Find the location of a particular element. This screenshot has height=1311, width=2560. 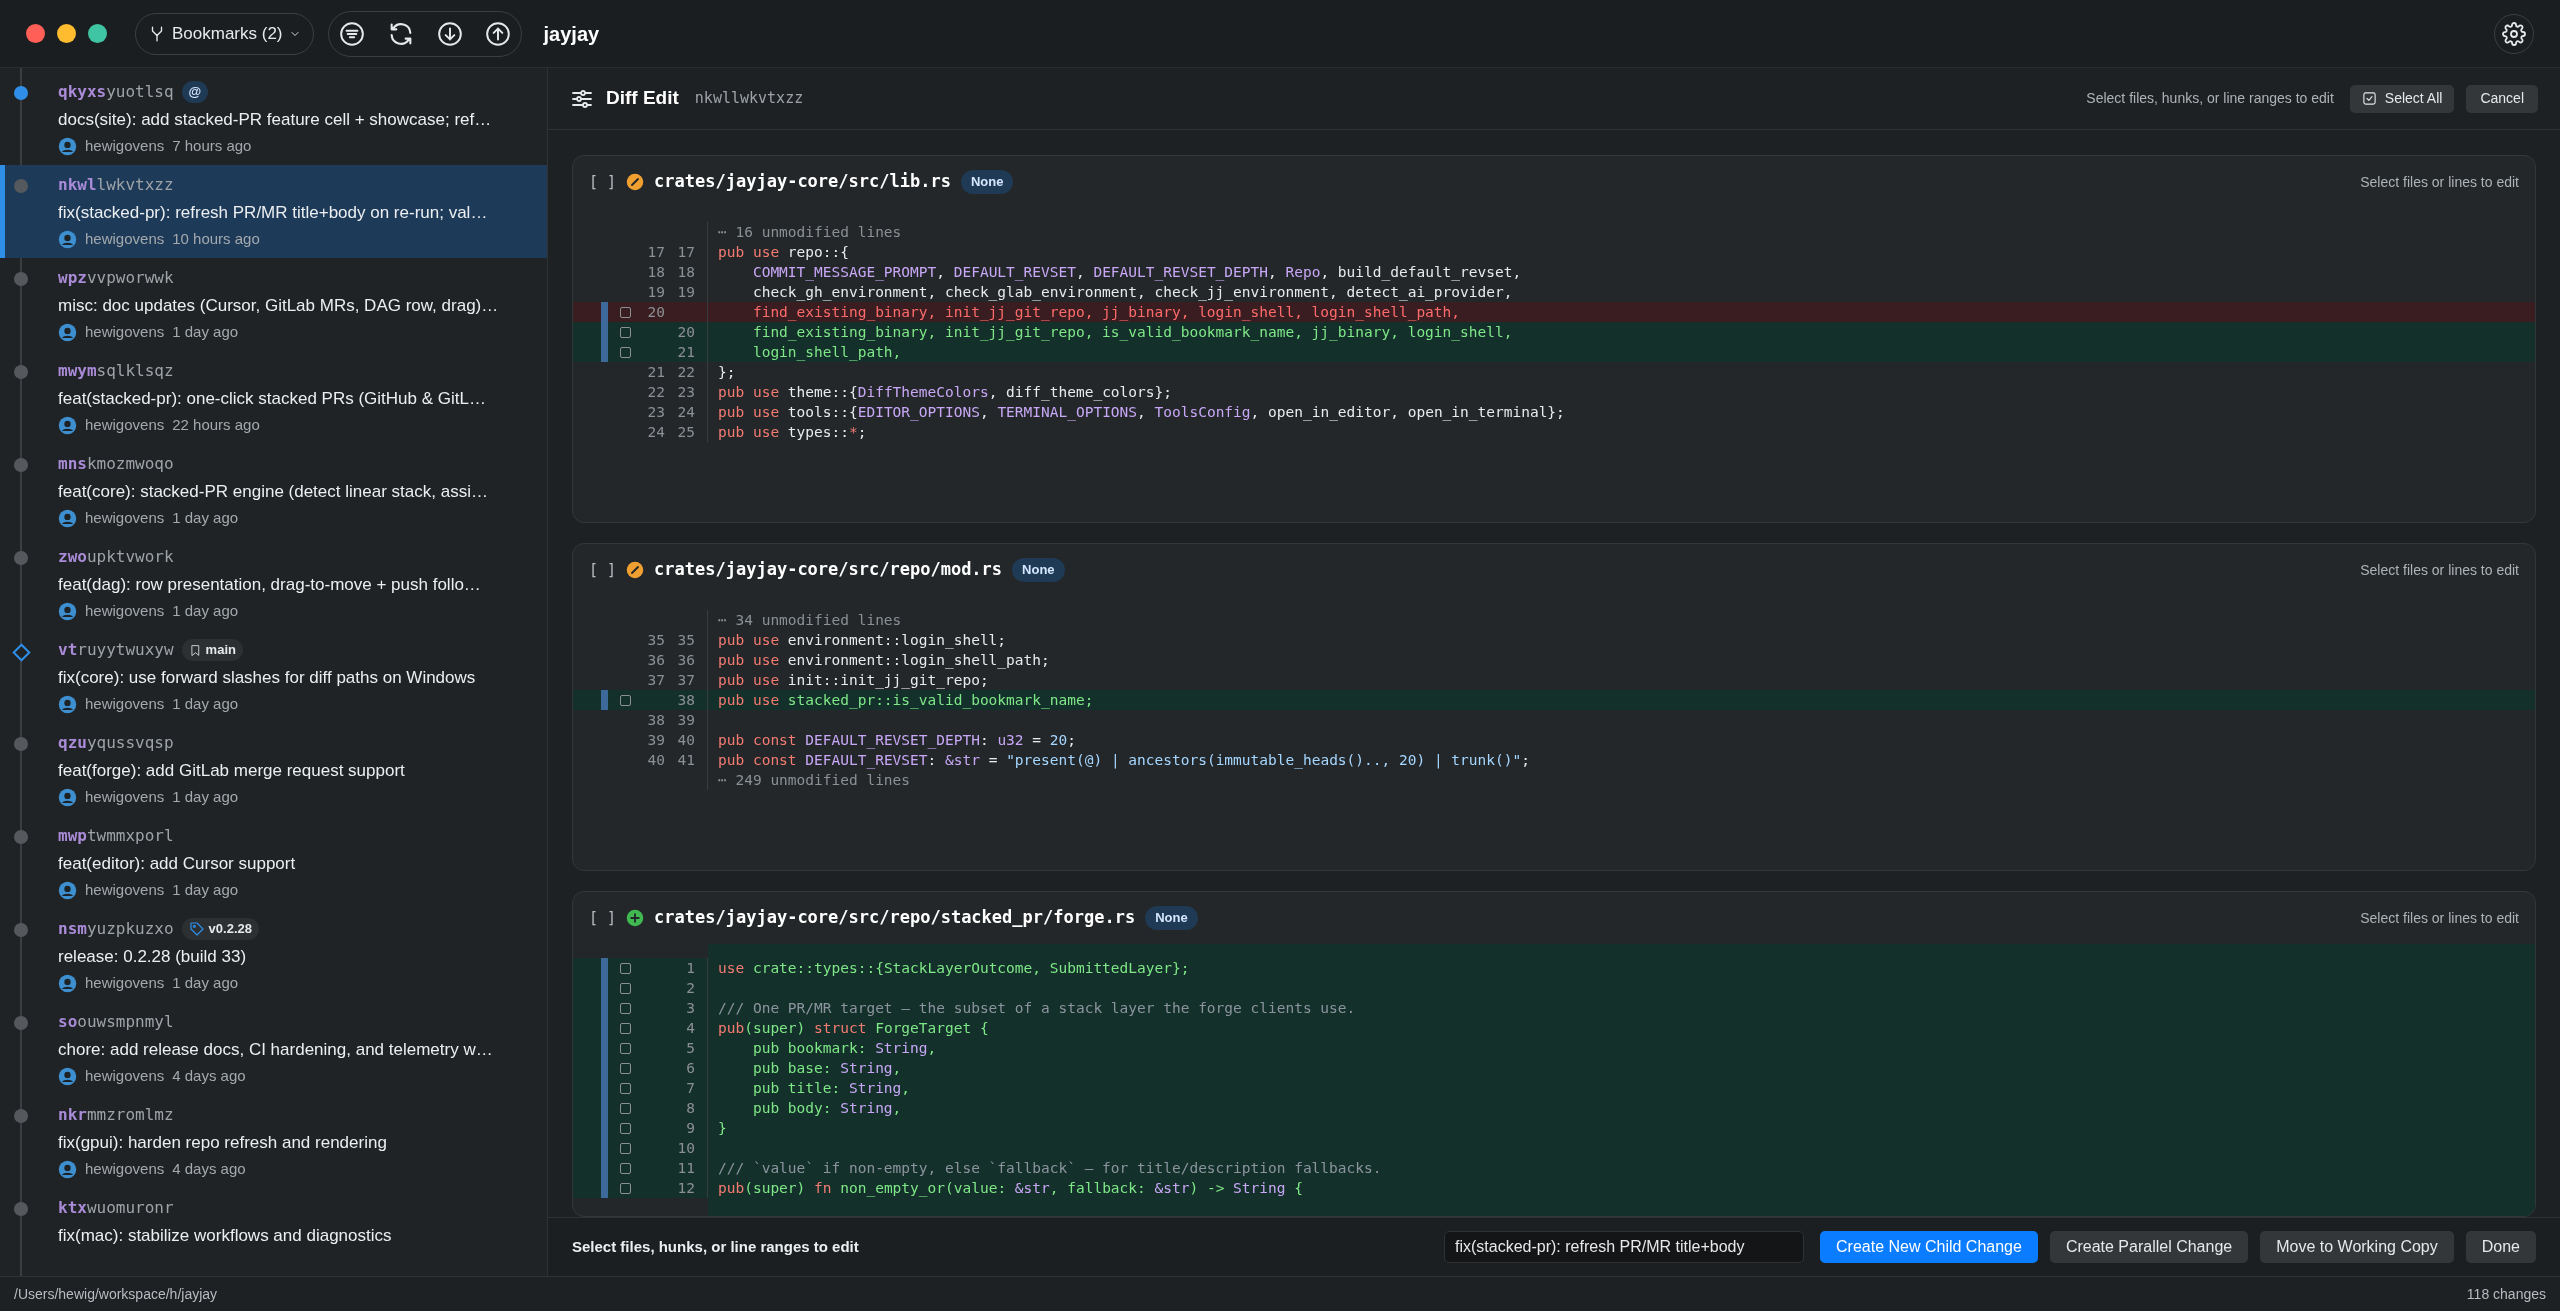

unmodified-lines-marker: ⋯ 34 unmodified lines is located at coordinates (805, 620).